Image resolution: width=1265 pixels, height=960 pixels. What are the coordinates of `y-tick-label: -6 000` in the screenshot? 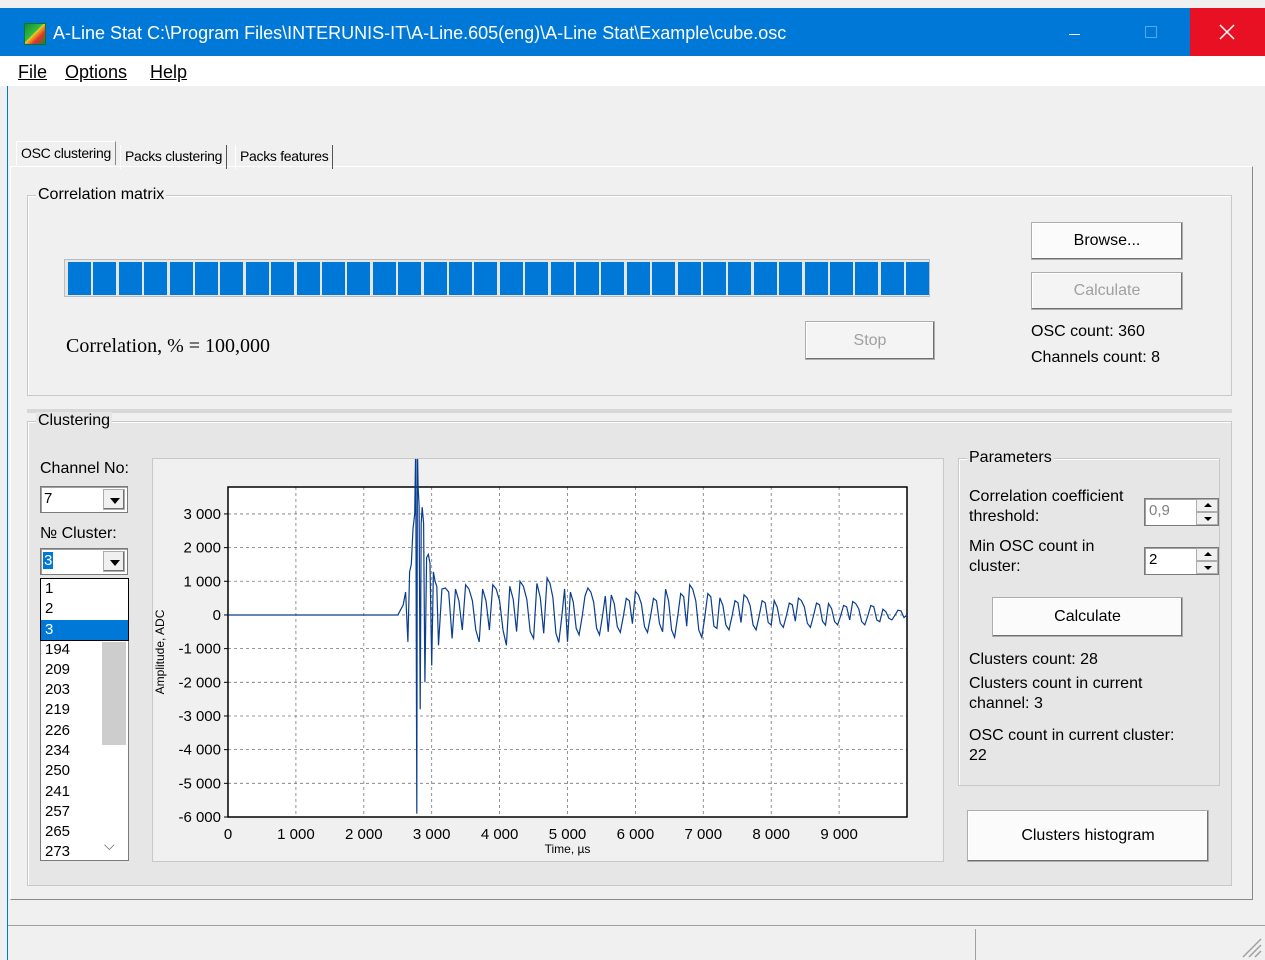 It's located at (199, 817).